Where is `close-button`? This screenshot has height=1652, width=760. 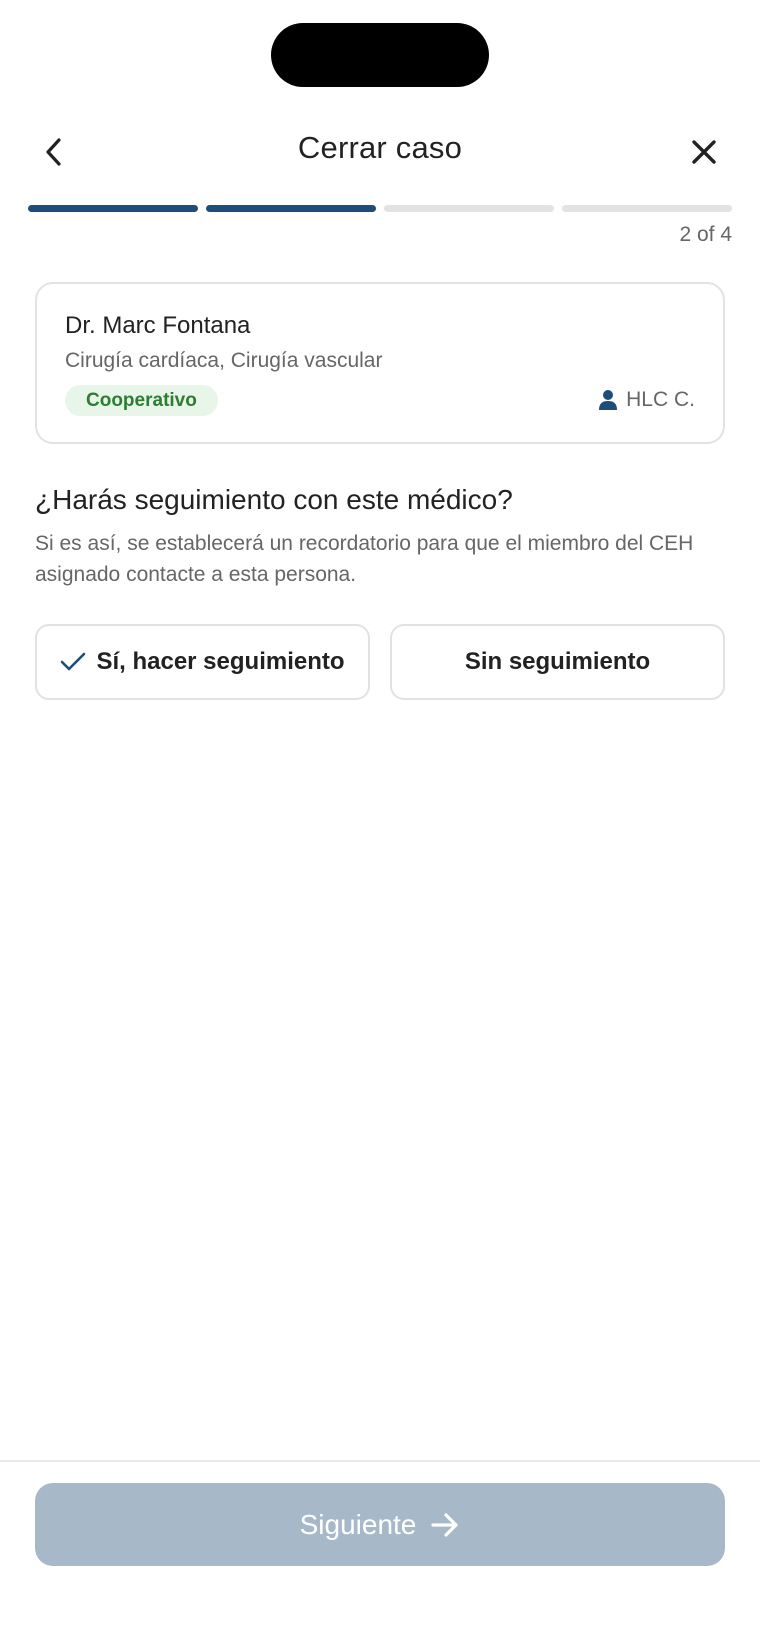 close-button is located at coordinates (704, 152).